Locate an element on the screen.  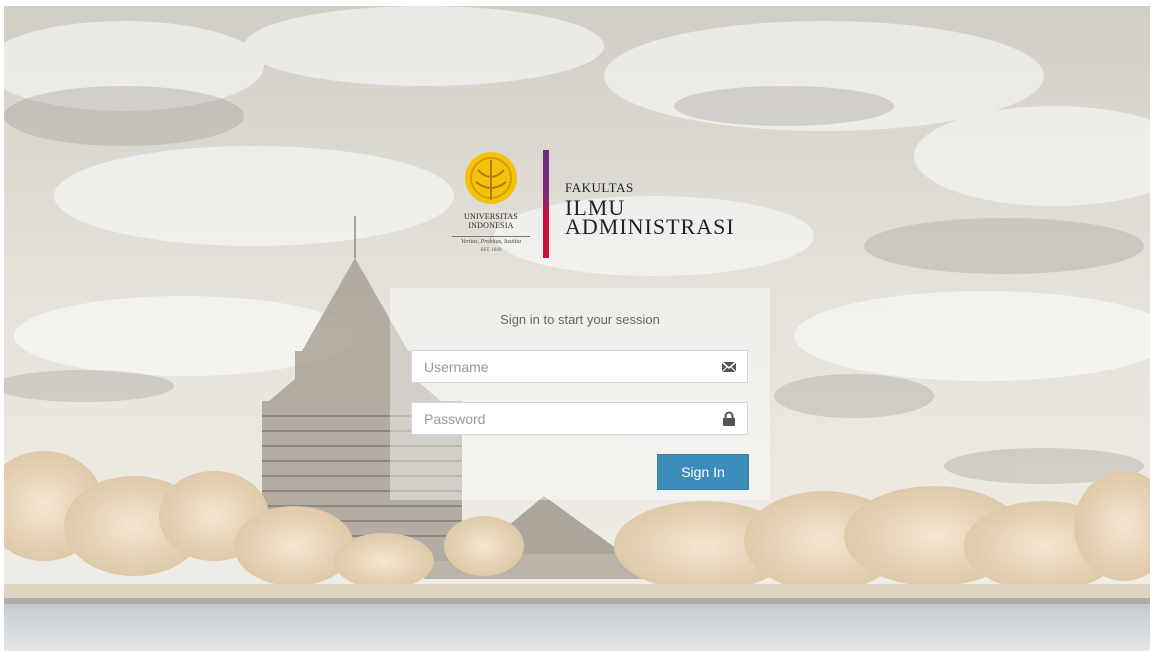
logo-divider-bar is located at coordinates (546, 204).